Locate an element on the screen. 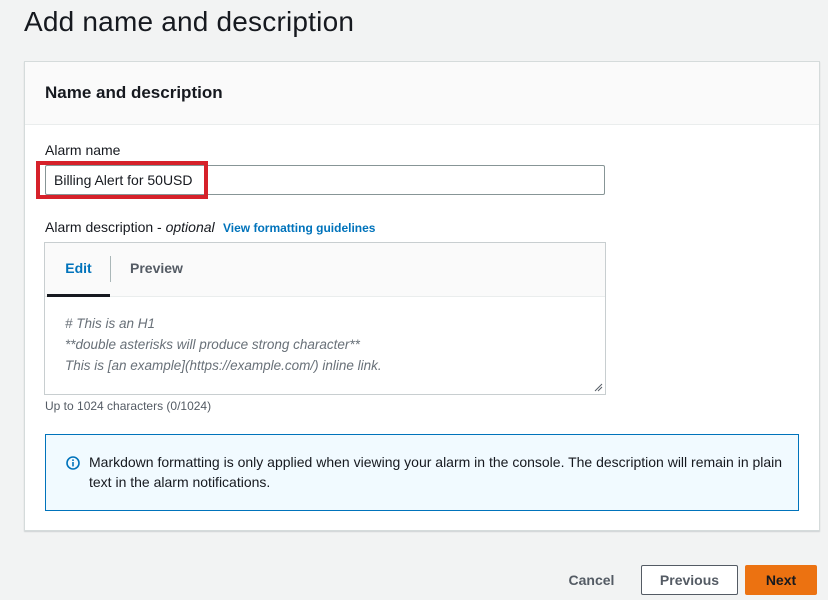 This screenshot has height=600, width=828. alarm-description-label-text: Alarm description - is located at coordinates (105, 227).